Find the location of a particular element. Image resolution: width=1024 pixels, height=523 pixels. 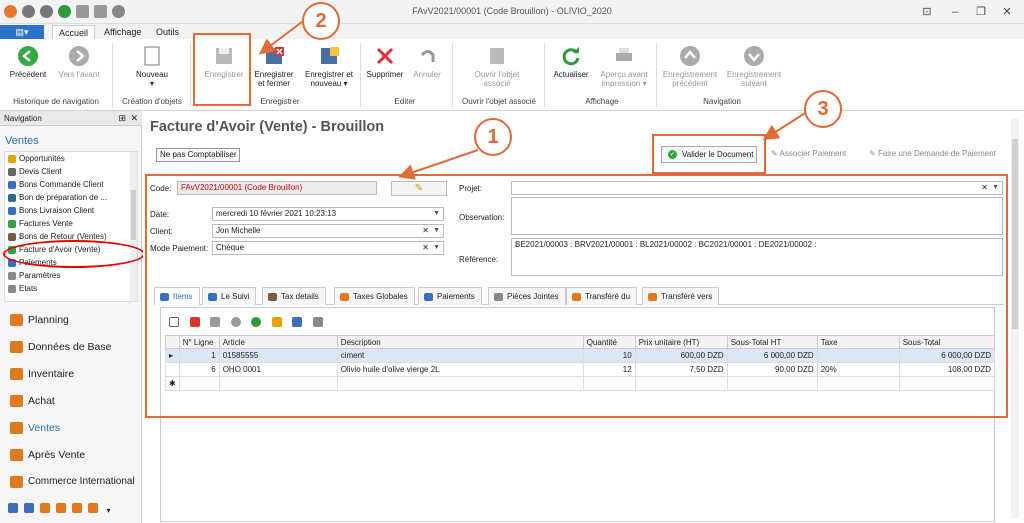

file-menu-button: ▤▾ is located at coordinates (22, 32).